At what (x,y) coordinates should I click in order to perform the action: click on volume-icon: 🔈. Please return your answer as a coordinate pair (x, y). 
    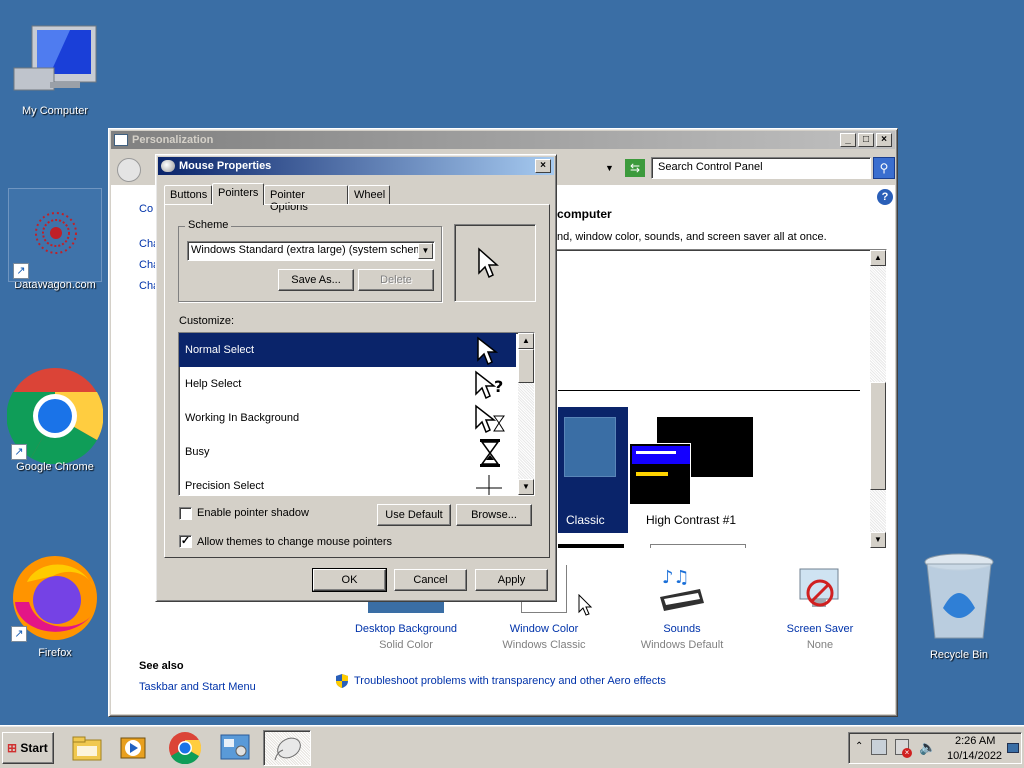
    Looking at the image, I should click on (927, 747).